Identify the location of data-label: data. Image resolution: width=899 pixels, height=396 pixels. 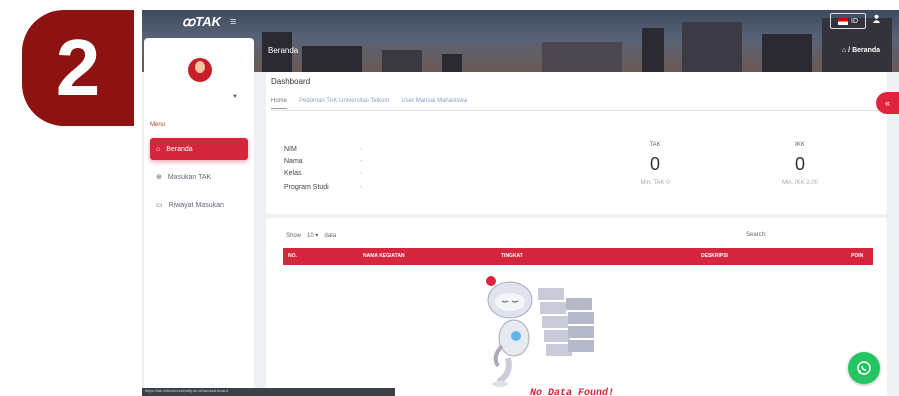
(330, 235).